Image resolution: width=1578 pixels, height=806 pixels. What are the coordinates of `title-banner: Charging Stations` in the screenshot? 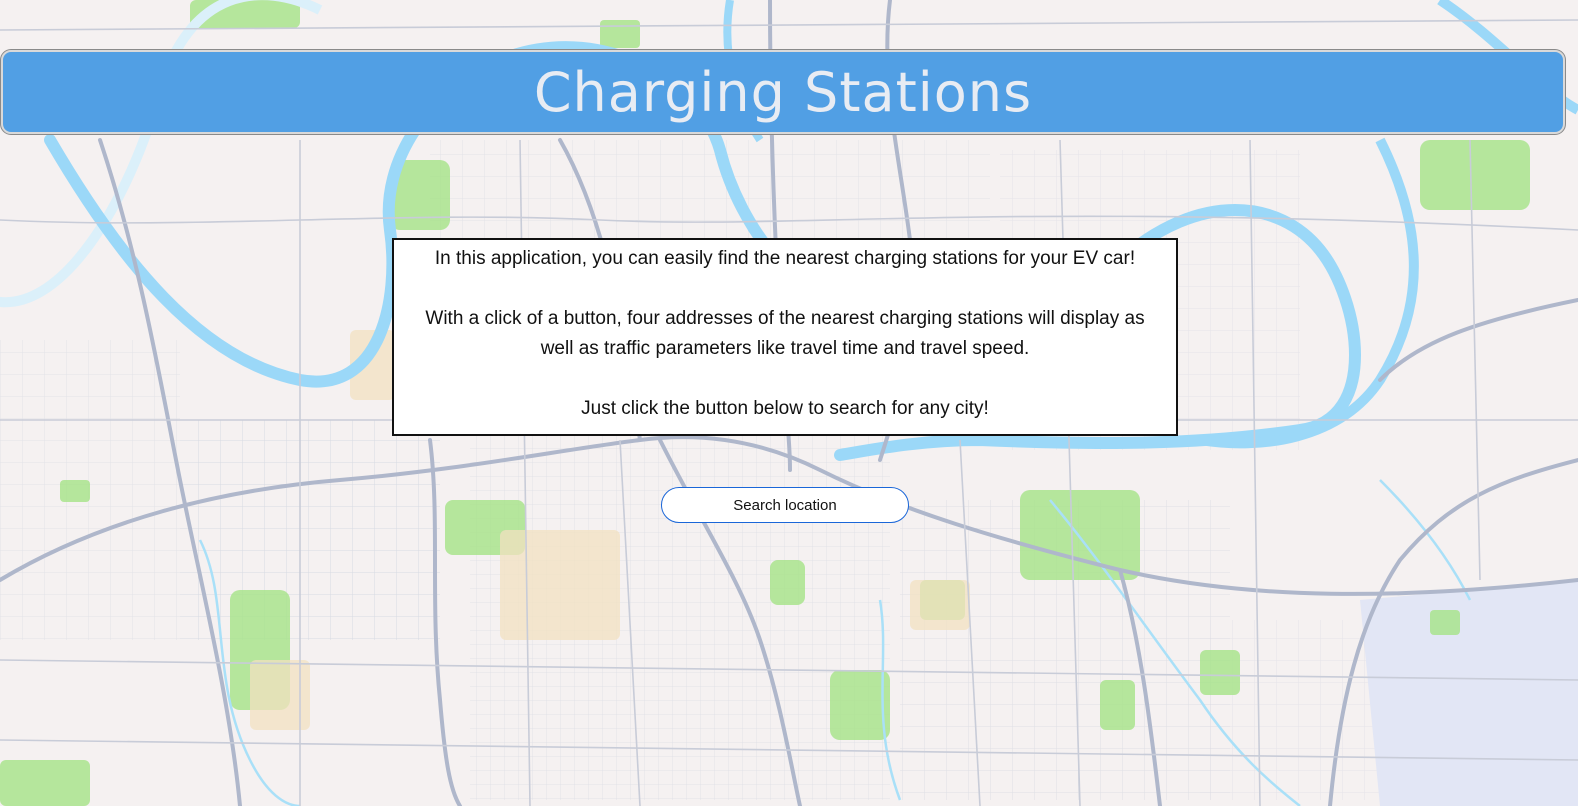 It's located at (783, 92).